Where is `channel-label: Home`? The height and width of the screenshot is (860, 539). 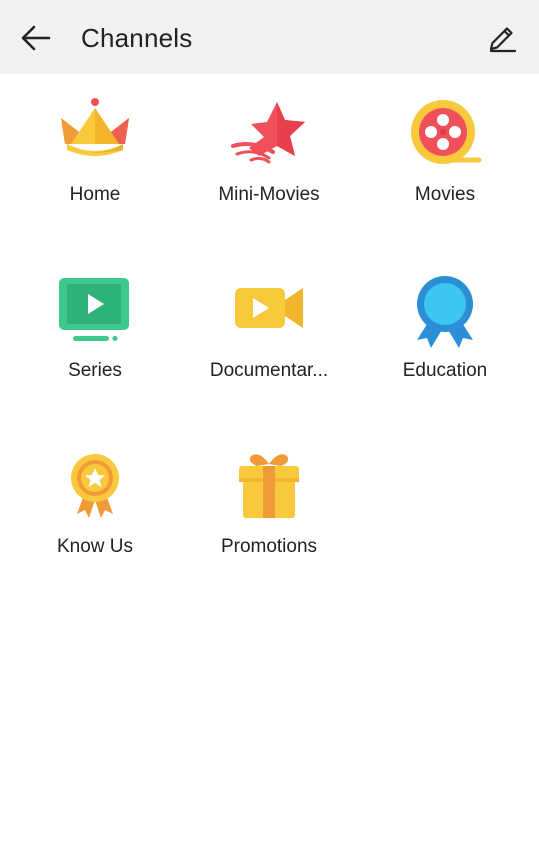
channel-label: Home is located at coordinates (95, 194).